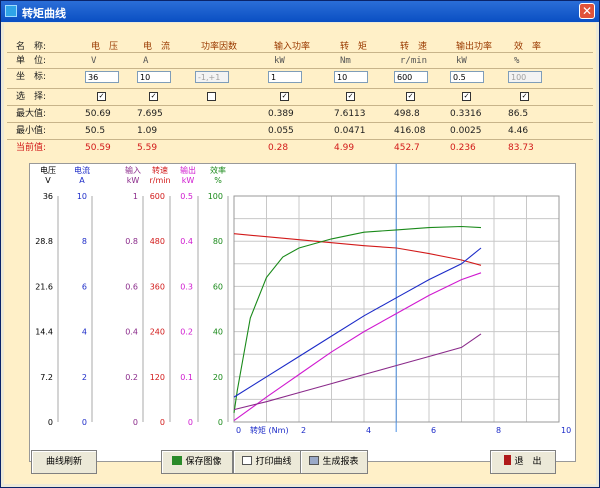 The image size is (600, 488). I want to click on print-icon, so click(247, 460).